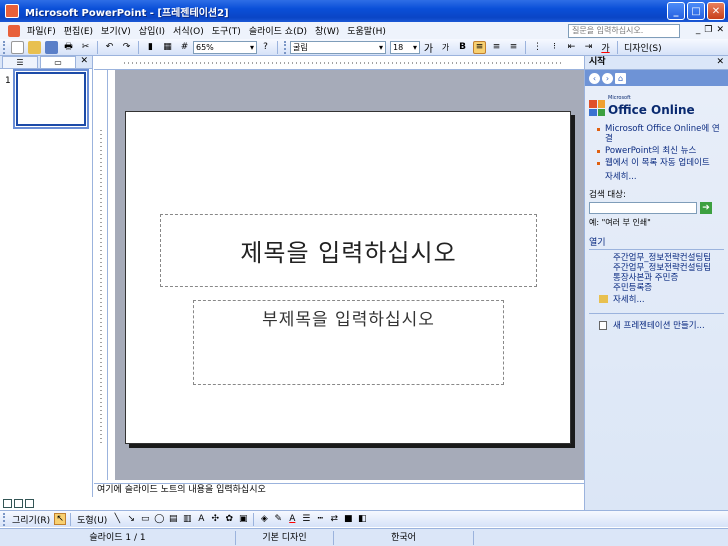  I want to click on new-file-icon, so click(17, 47).